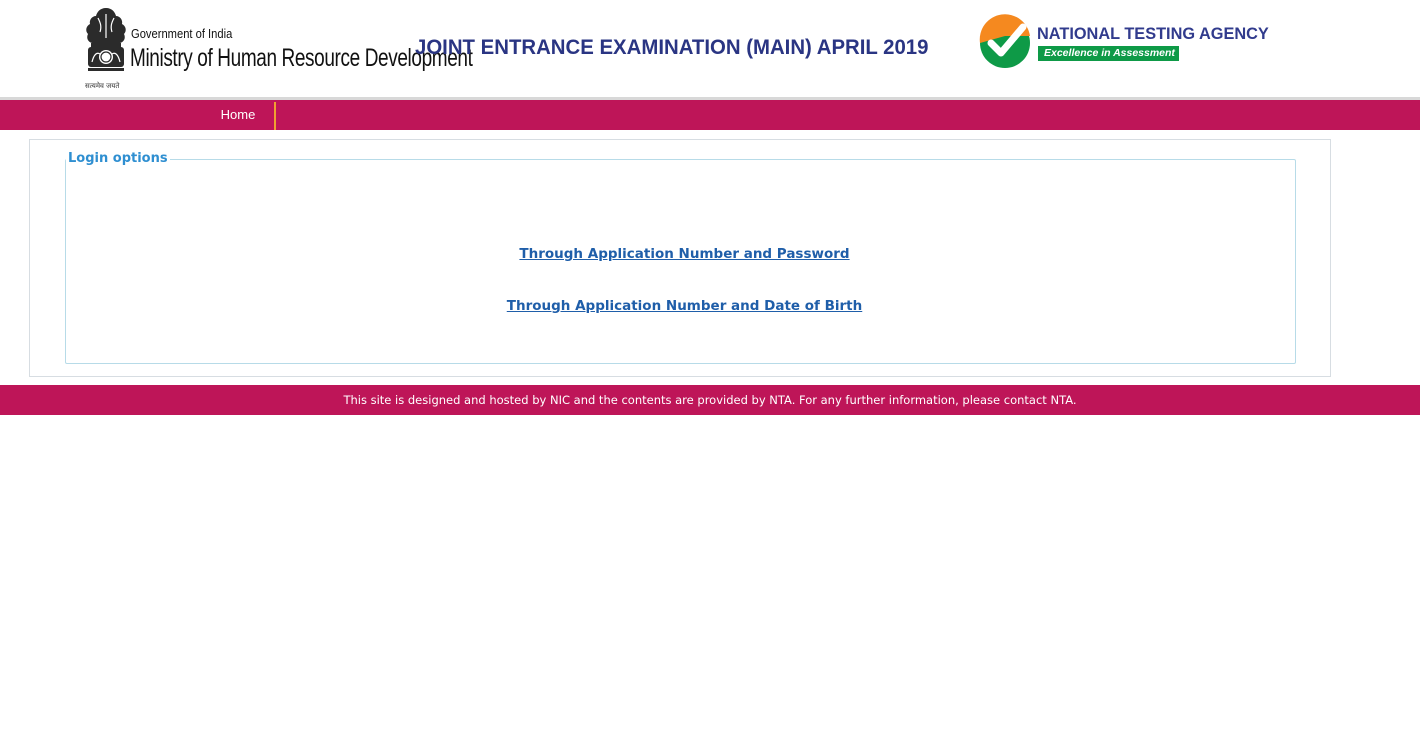  Describe the element at coordinates (710, 115) in the screenshot. I see `main-navbar: Home` at that location.